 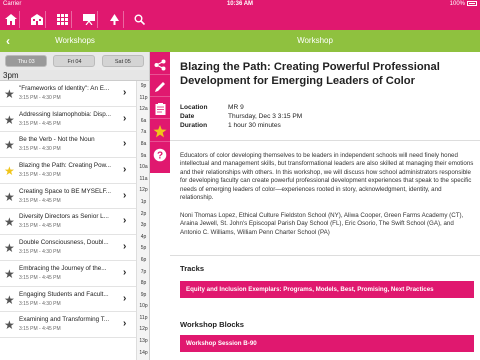 What do you see at coordinates (143, 122) in the screenshot?
I see `time-index-item: 6a` at bounding box center [143, 122].